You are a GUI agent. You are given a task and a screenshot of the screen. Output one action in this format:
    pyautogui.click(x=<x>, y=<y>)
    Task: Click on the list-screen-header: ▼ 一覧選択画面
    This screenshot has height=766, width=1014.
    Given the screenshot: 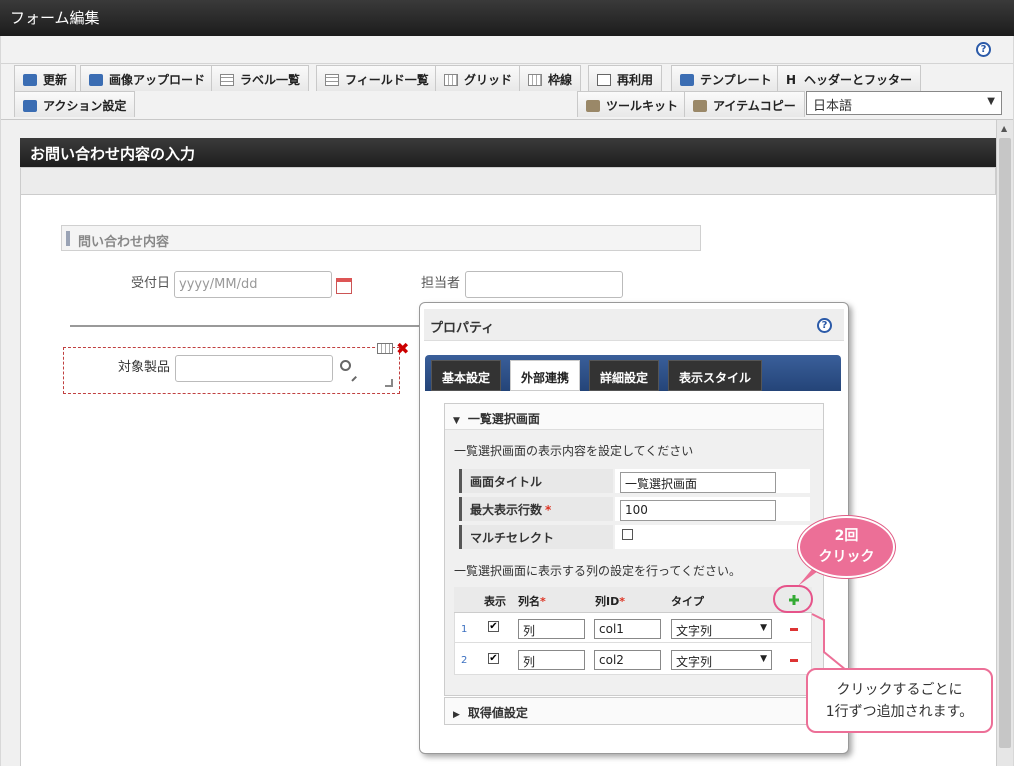 What is the action you would take?
    pyautogui.click(x=634, y=417)
    